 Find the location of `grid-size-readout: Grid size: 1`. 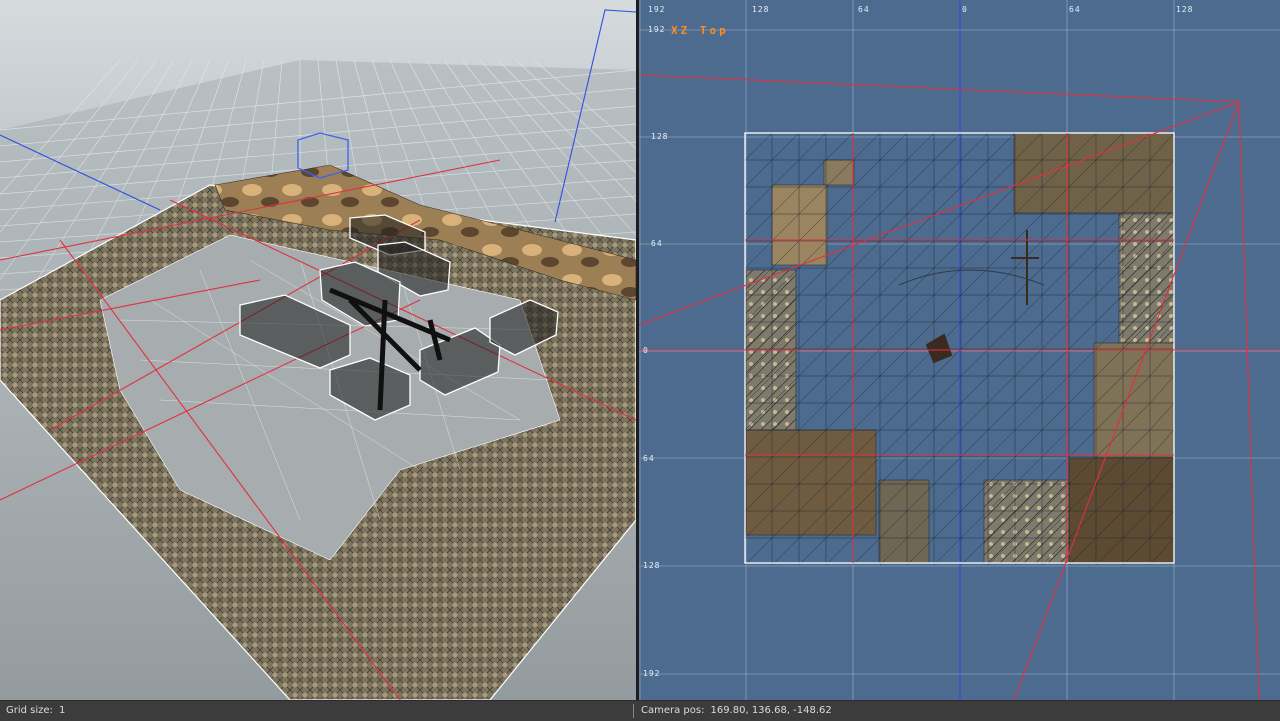

grid-size-readout: Grid size: 1 is located at coordinates (35, 710).